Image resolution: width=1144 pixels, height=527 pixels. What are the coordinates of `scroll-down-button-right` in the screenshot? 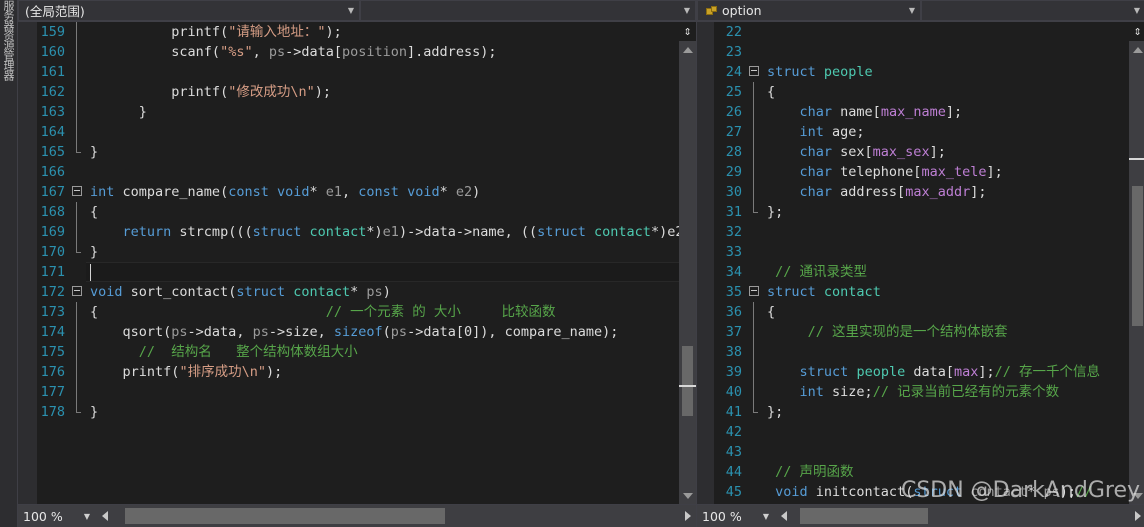 It's located at (1136, 495).